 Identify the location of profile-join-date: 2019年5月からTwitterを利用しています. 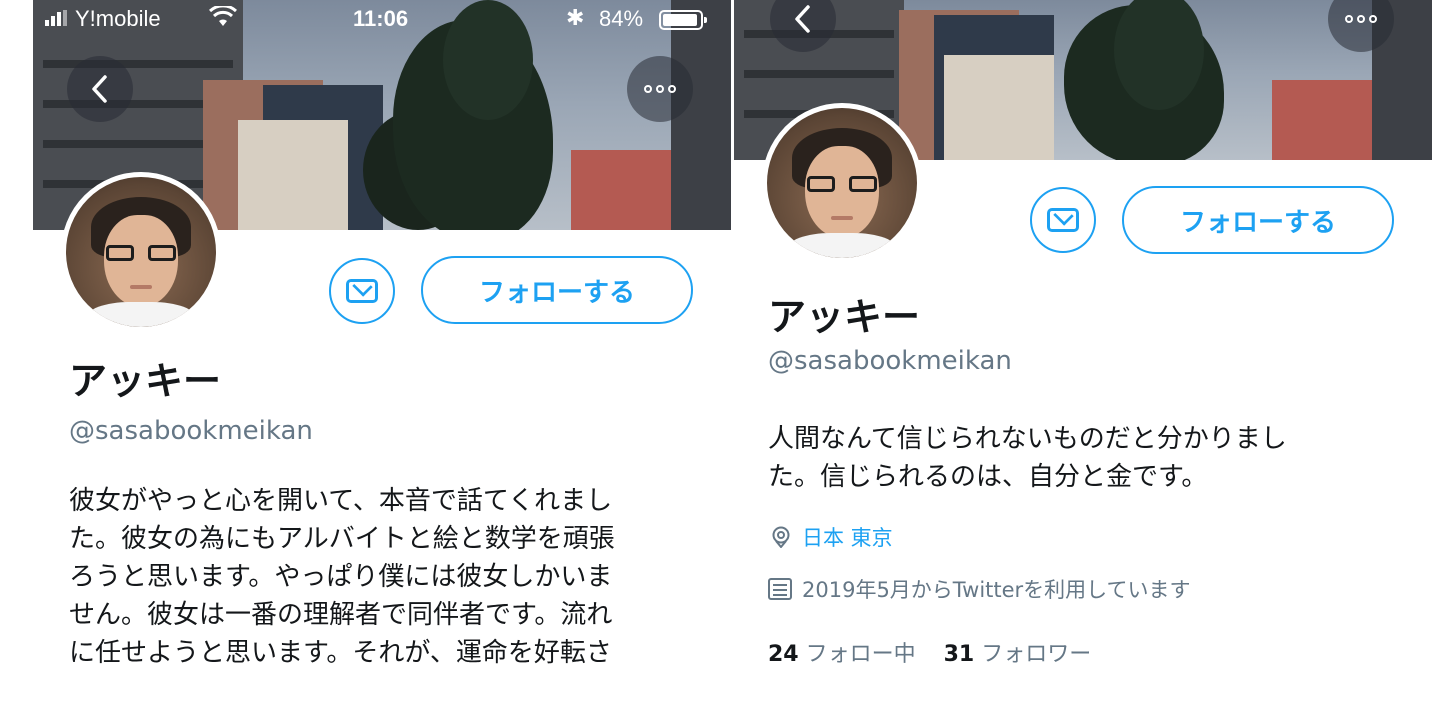
(979, 589).